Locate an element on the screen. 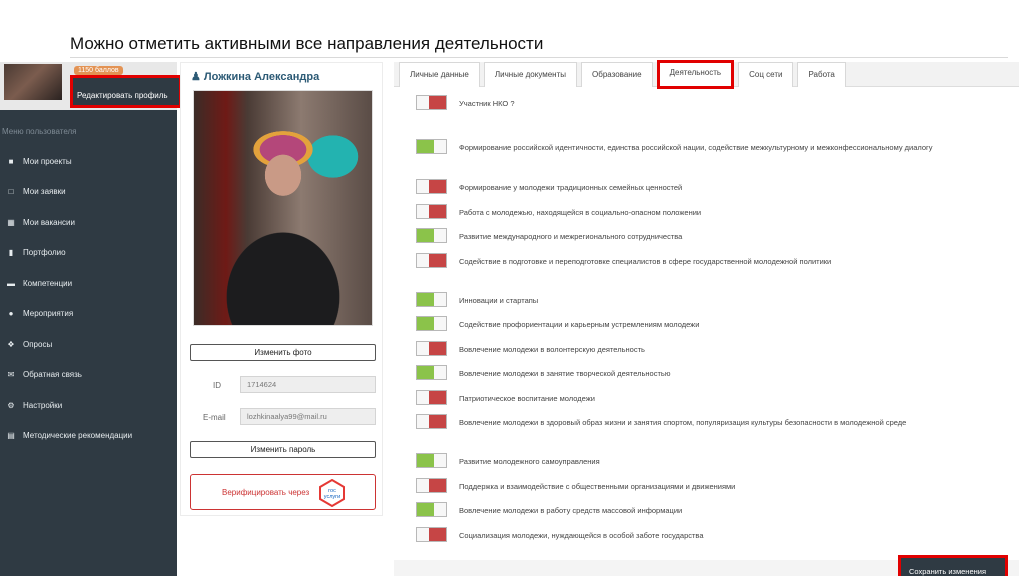 The height and width of the screenshot is (576, 1024). activity-label: Участник НКО ? is located at coordinates (487, 103).